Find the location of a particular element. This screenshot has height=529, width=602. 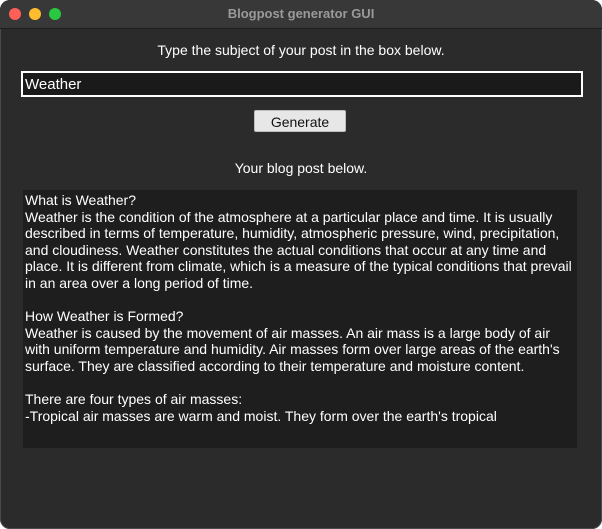

generate-button: Generate is located at coordinates (300, 121).